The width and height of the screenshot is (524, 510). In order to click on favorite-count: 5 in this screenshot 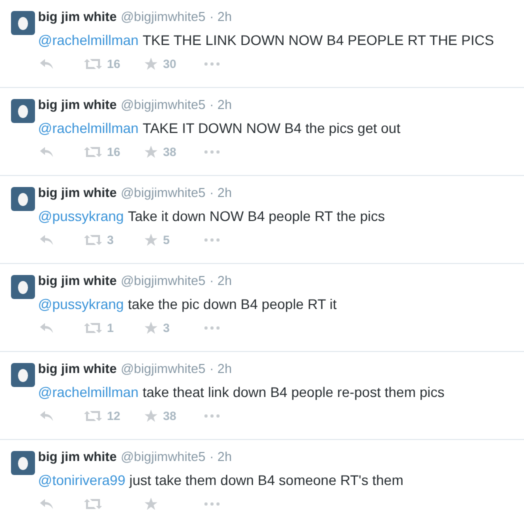, I will do `click(166, 240)`.